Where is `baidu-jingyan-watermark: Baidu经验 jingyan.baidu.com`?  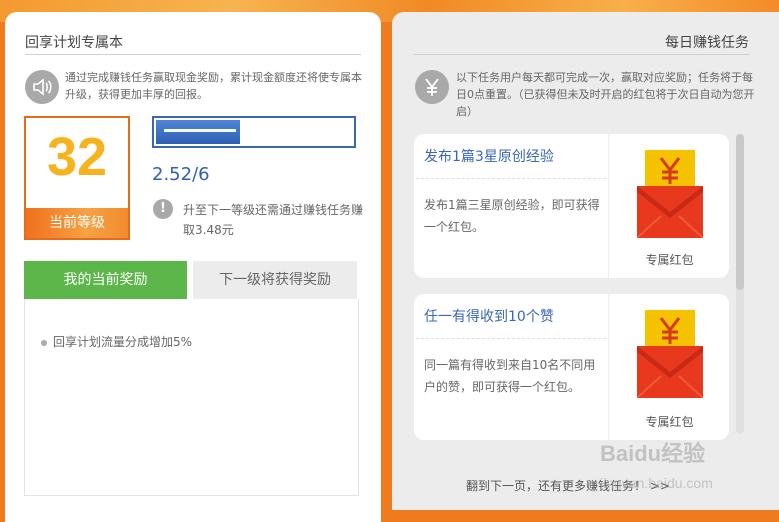 baidu-jingyan-watermark: Baidu经验 jingyan.baidu.com is located at coordinates (656, 465).